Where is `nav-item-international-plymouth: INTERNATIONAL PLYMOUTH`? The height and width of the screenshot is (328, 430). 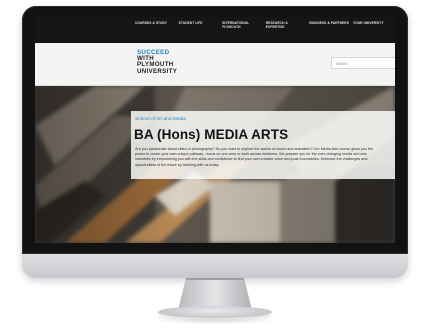
nav-item-international-plymouth: INTERNATIONAL PLYMOUTH is located at coordinates (242, 31).